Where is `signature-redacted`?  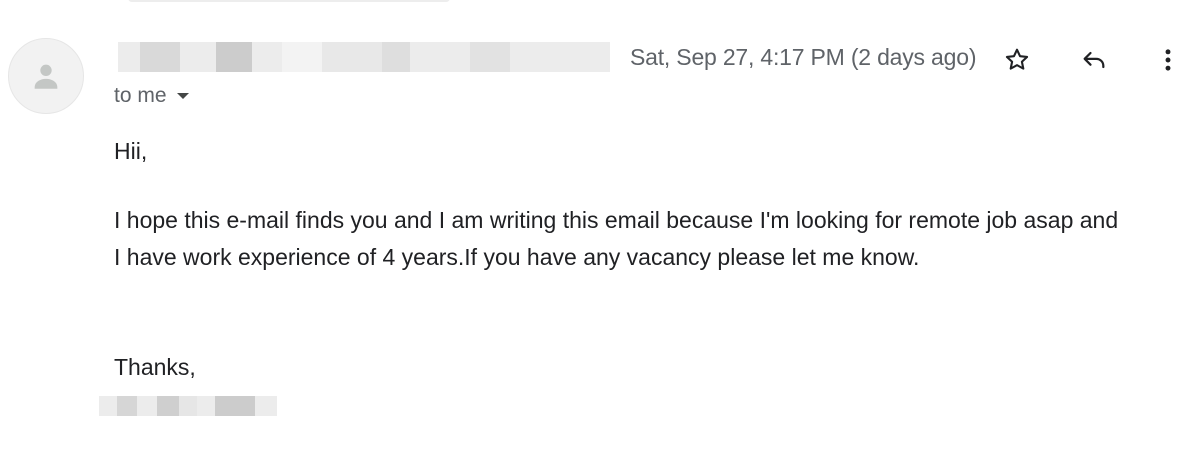 signature-redacted is located at coordinates (188, 406).